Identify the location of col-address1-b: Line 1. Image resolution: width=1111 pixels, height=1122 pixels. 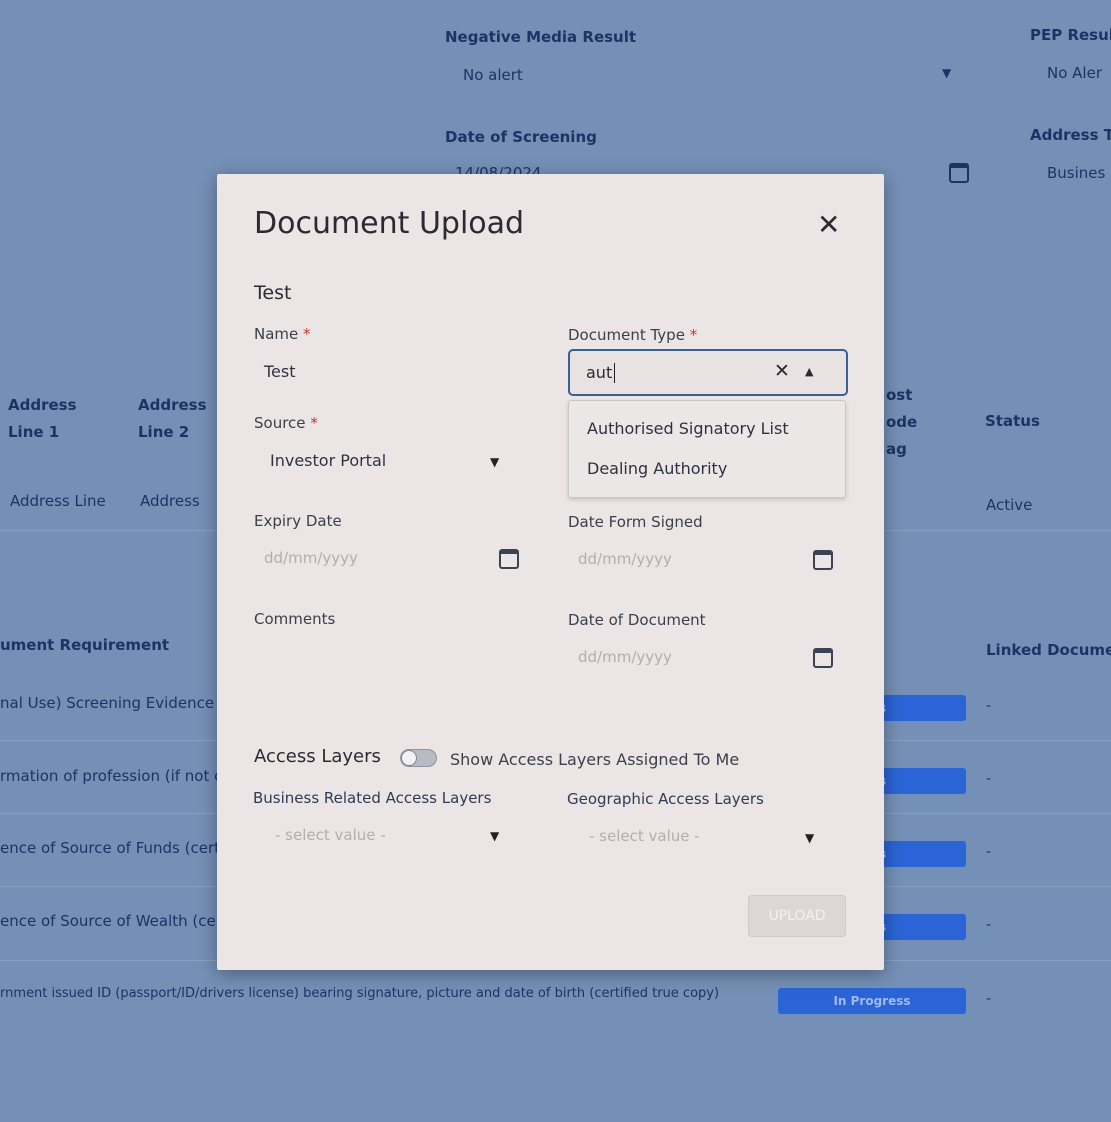
(34, 432).